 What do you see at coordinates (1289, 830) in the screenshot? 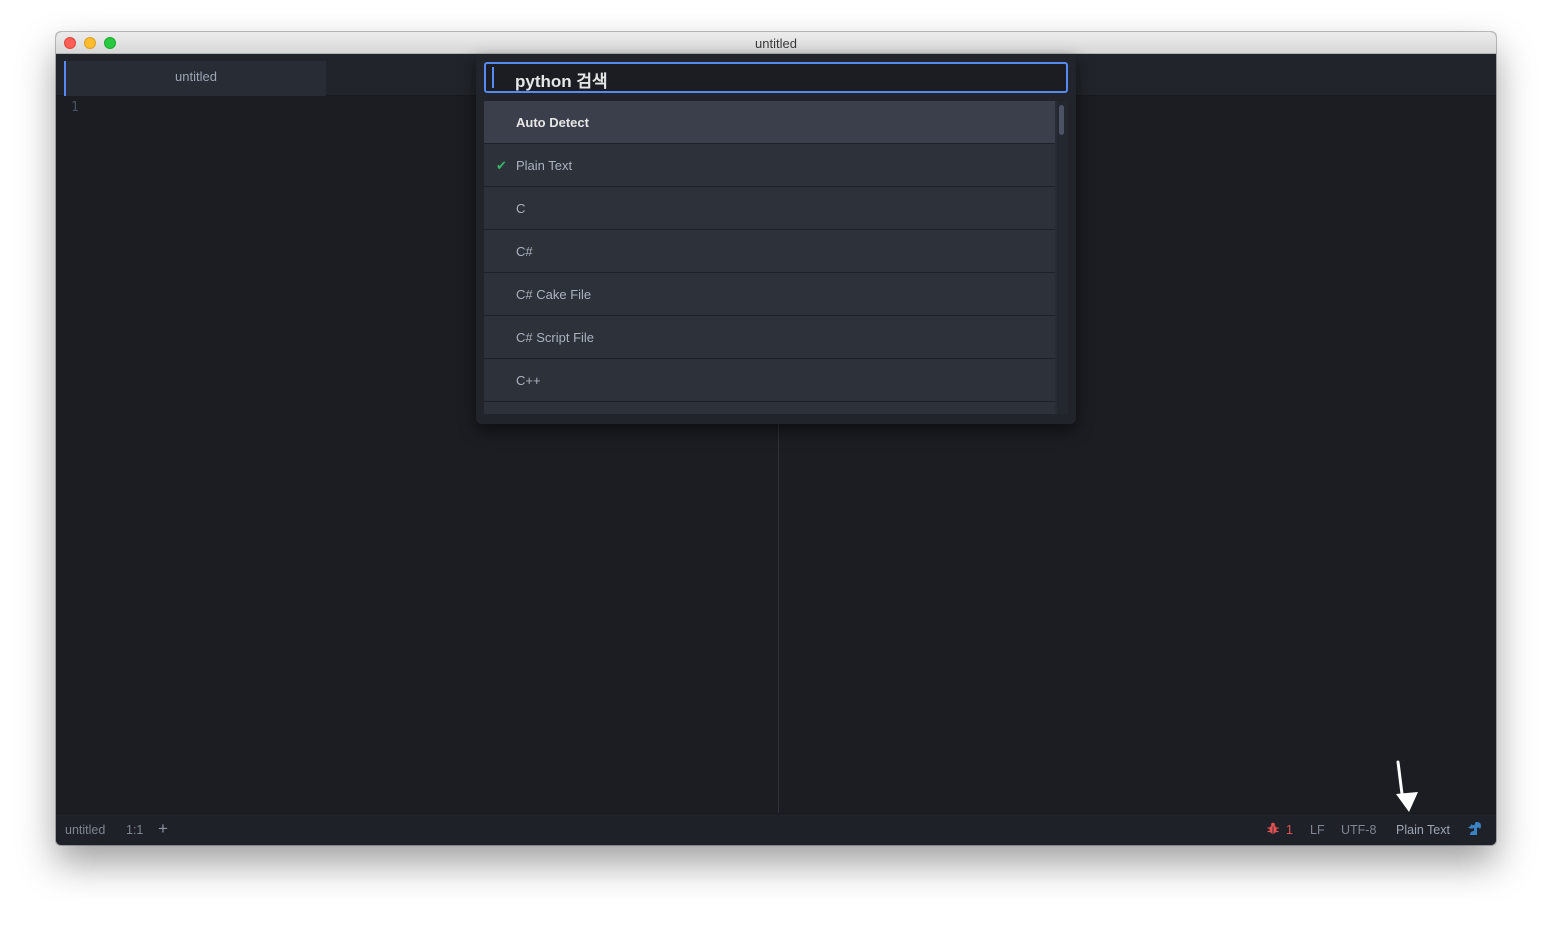
I see `error-count: 1` at bounding box center [1289, 830].